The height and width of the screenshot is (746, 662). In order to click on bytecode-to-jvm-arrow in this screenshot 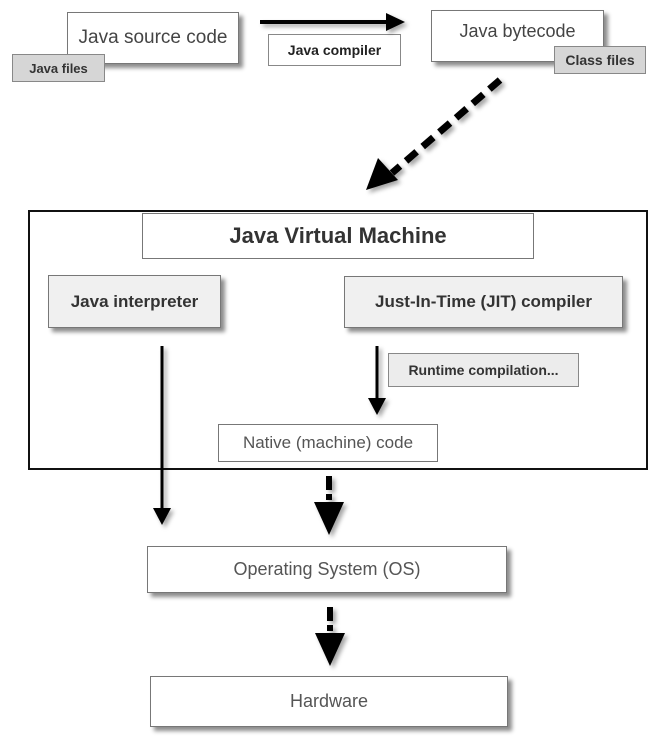, I will do `click(434, 133)`.